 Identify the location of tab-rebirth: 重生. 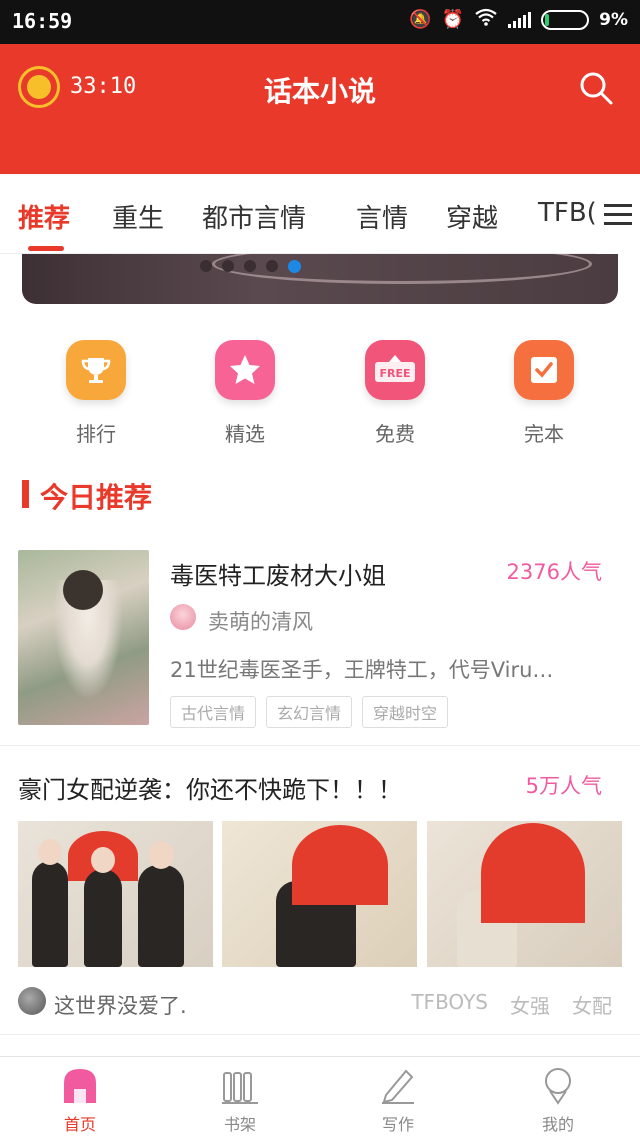
(138, 216).